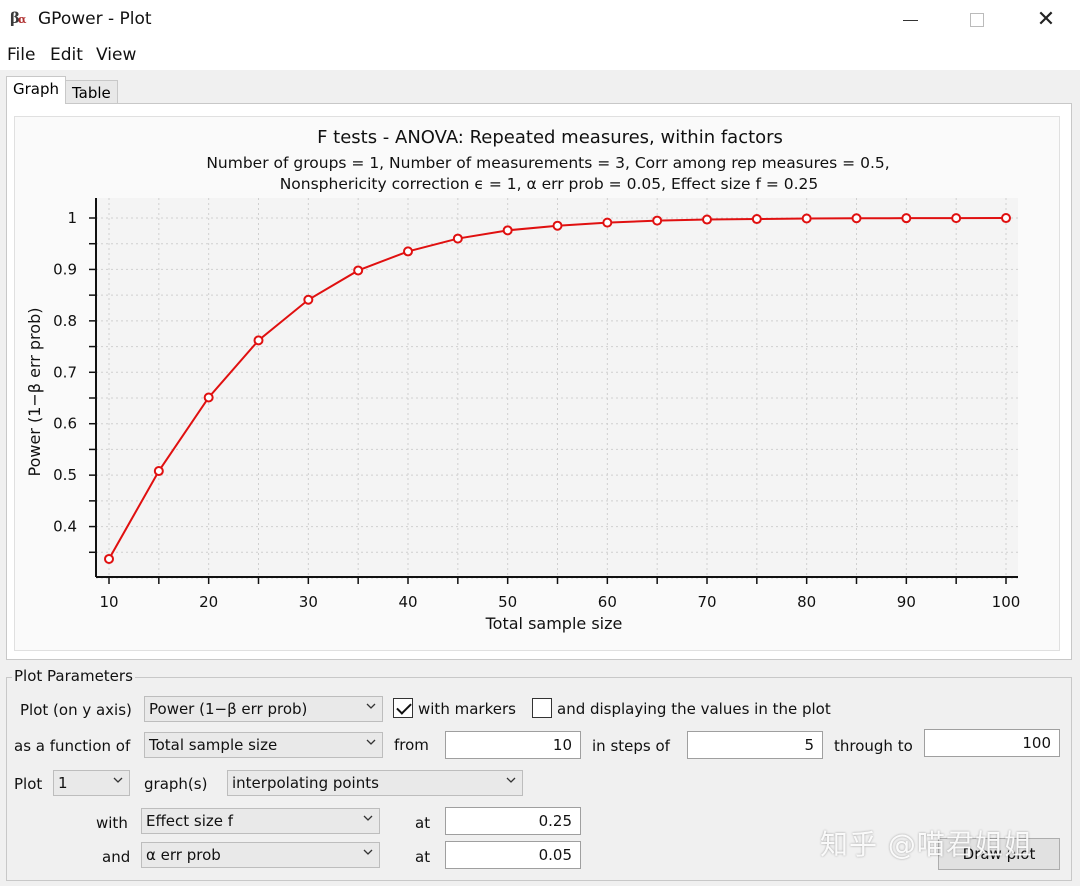  Describe the element at coordinates (65, 321) in the screenshot. I see `y-tick-label: 0.8` at that location.